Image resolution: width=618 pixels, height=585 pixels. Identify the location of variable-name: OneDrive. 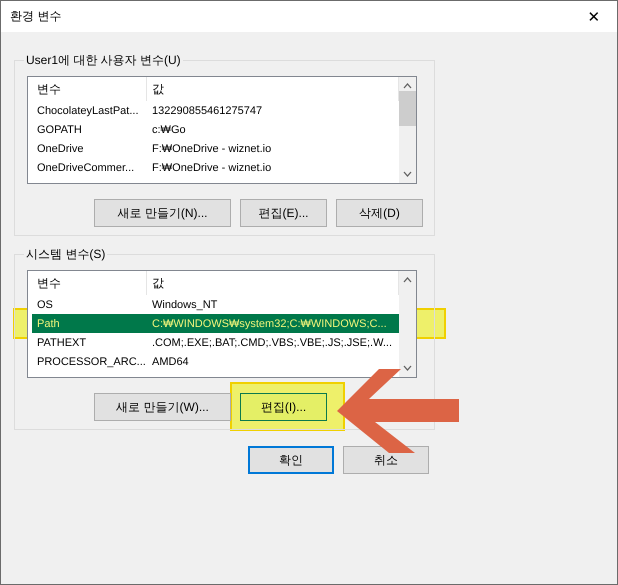
(60, 148).